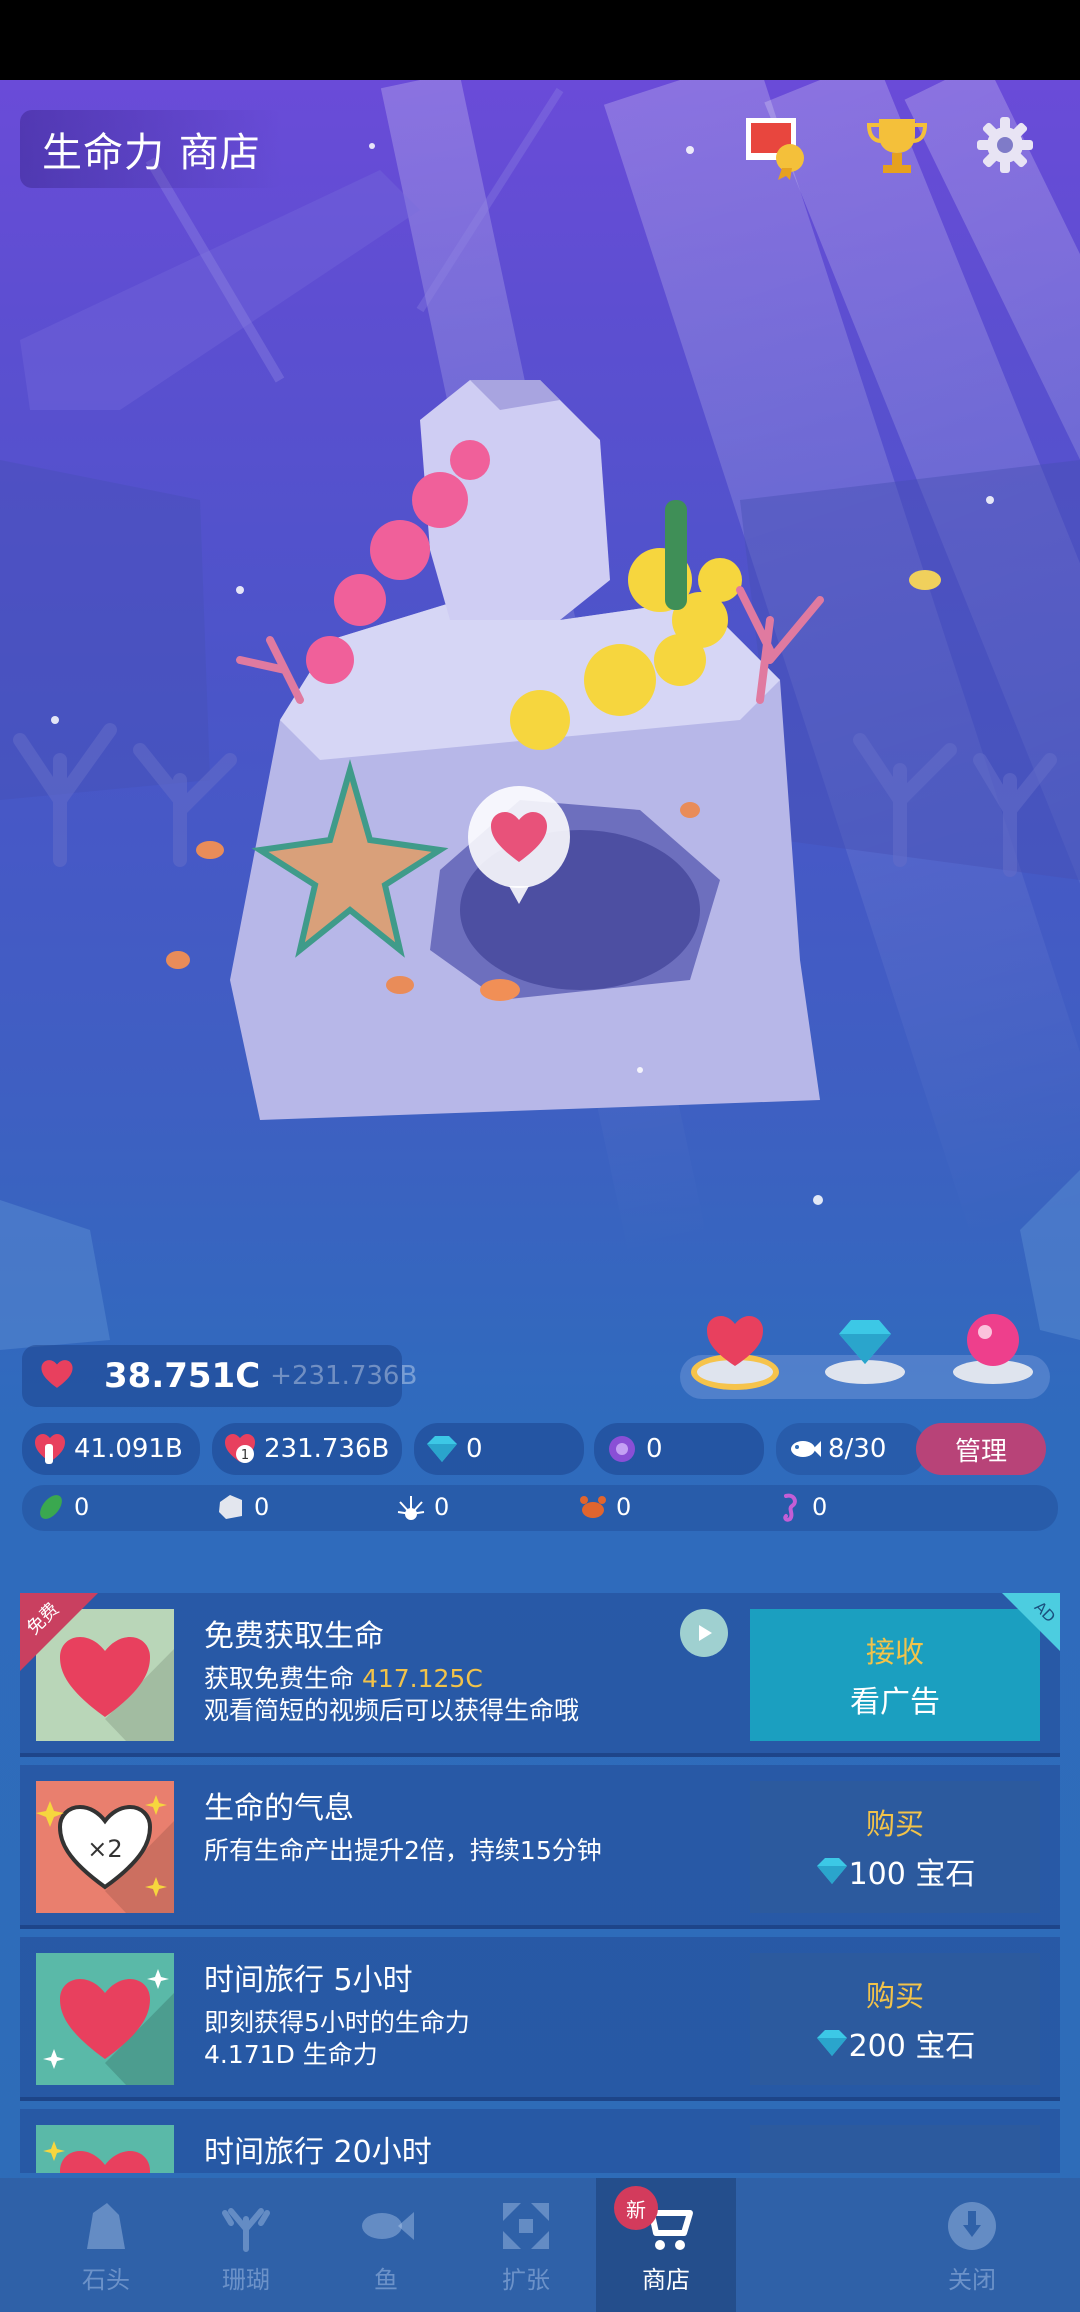 The width and height of the screenshot is (1080, 2312). Describe the element at coordinates (246, 2280) in the screenshot. I see `nav-label: 珊瑚` at that location.